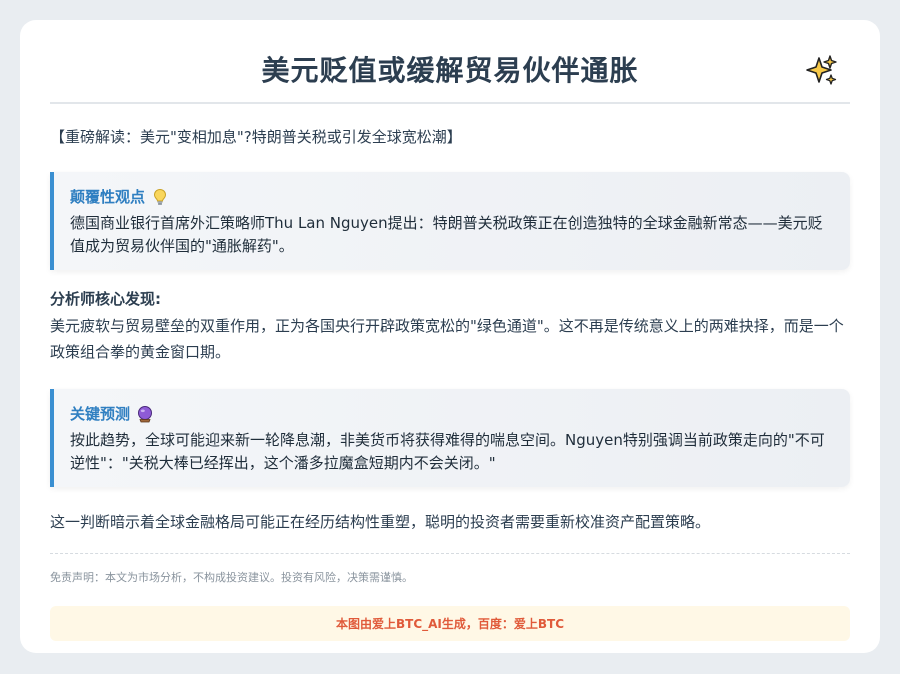 This screenshot has width=900, height=674. I want to click on sparkles-icon, so click(821, 70).